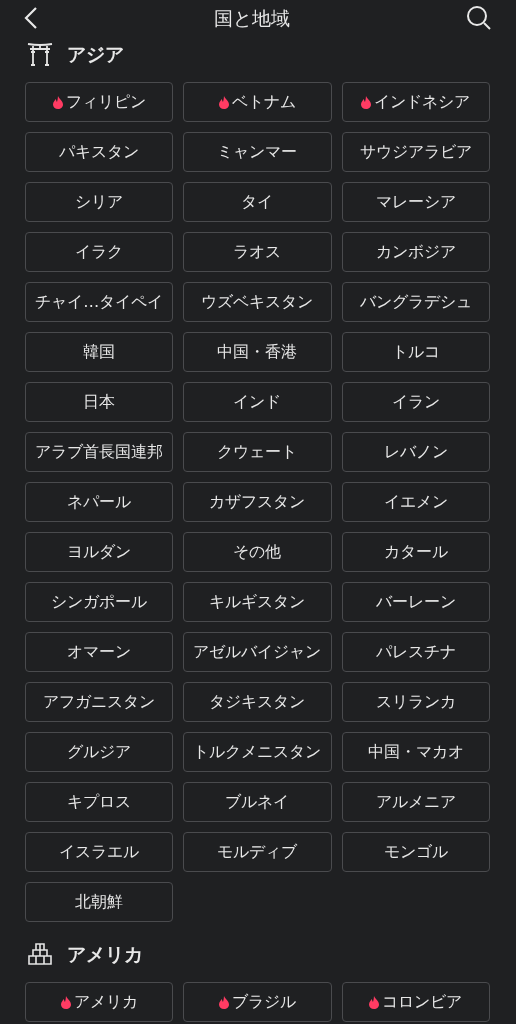  I want to click on country-button: レバノン, so click(415, 452).